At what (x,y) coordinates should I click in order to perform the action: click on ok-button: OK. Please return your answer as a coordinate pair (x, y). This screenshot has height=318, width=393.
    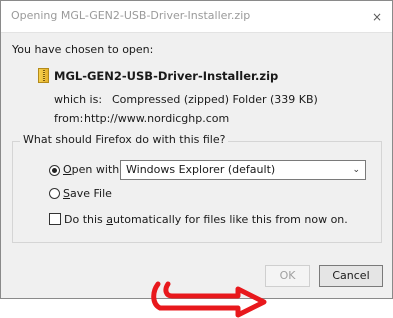
    Looking at the image, I should click on (287, 276).